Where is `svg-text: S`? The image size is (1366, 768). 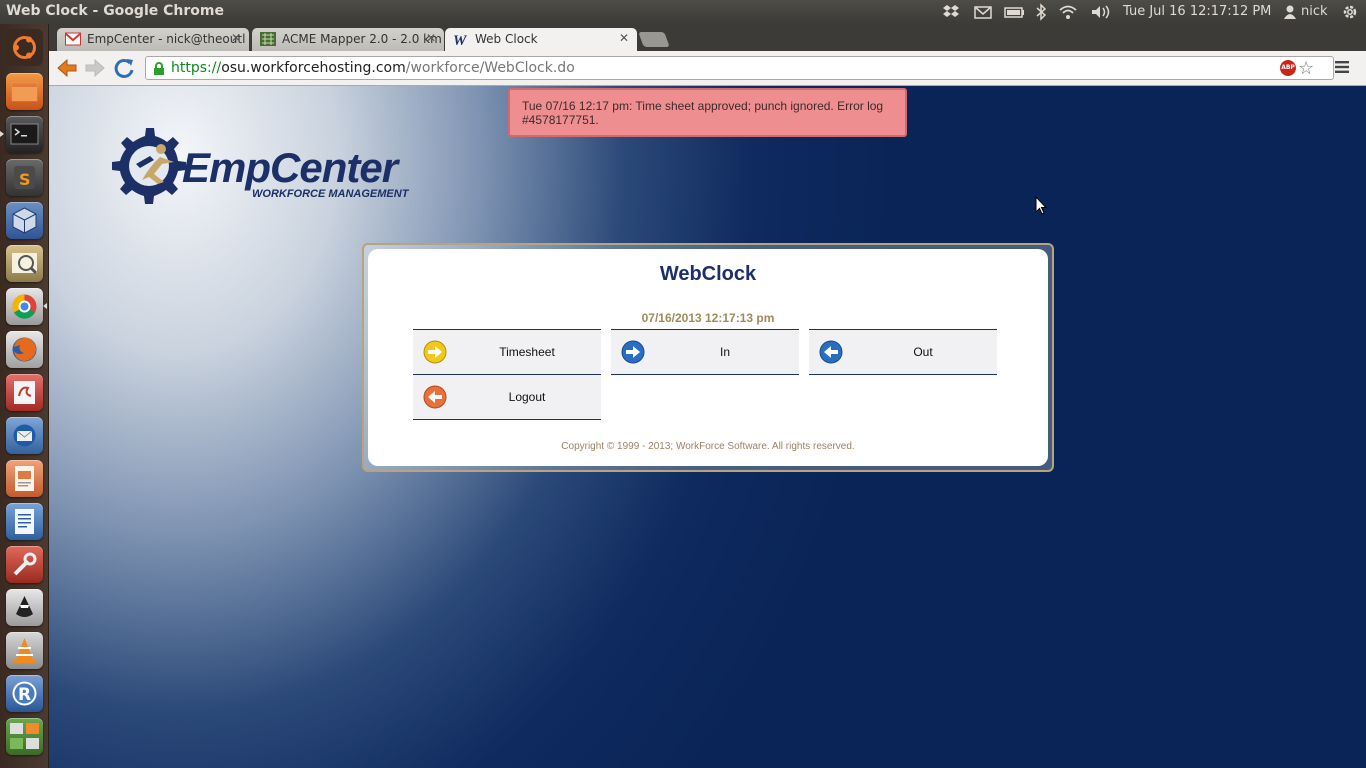
svg-text: S is located at coordinates (25, 179).